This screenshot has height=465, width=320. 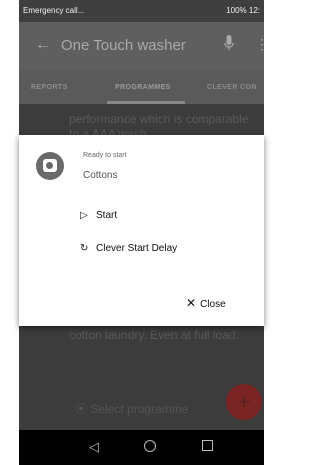 What do you see at coordinates (207, 445) in the screenshot?
I see `nav-recents-icon` at bounding box center [207, 445].